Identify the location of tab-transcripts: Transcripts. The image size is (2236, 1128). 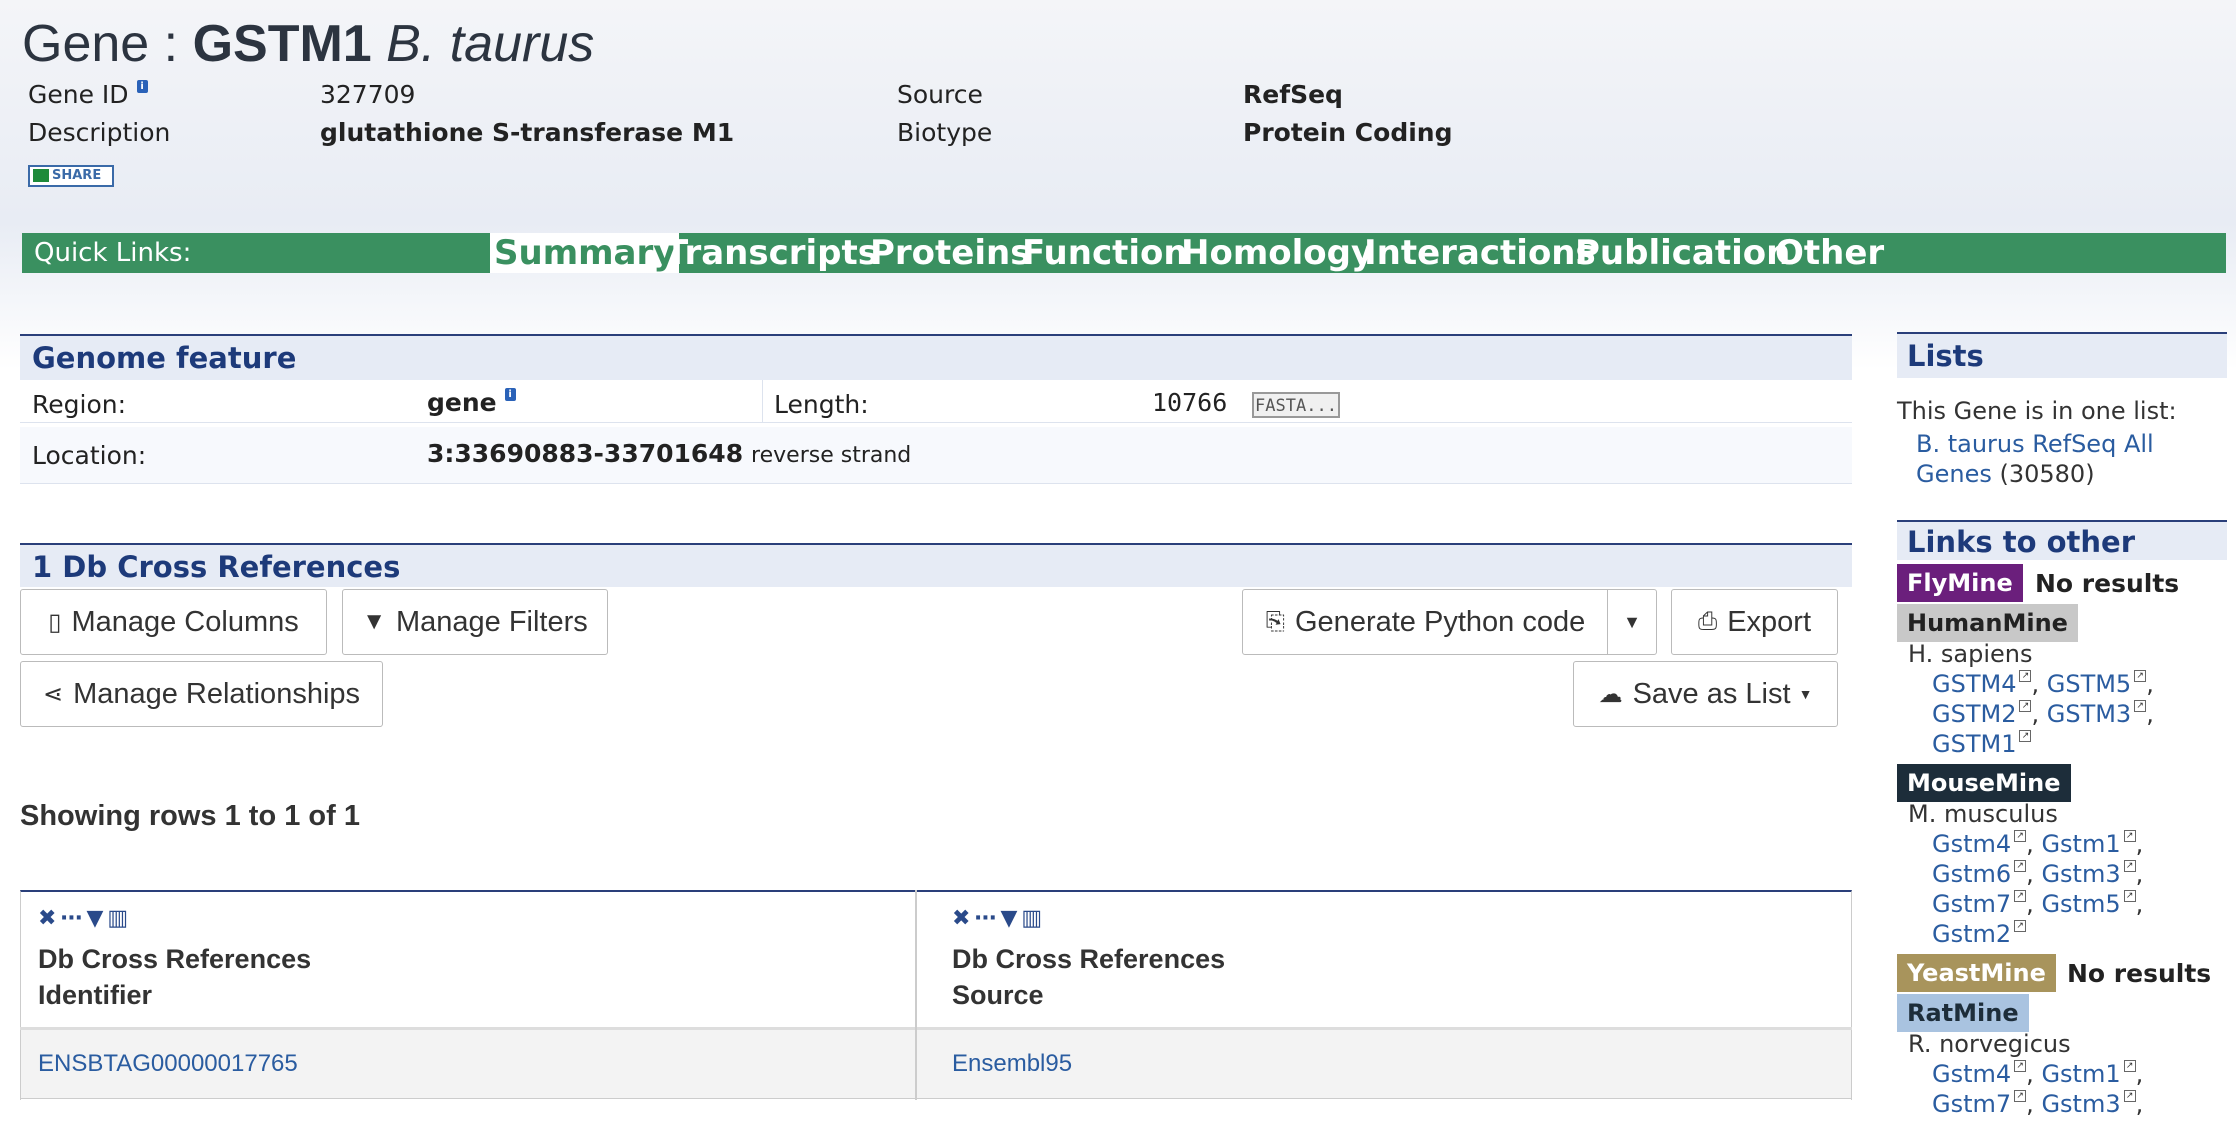
(771, 253).